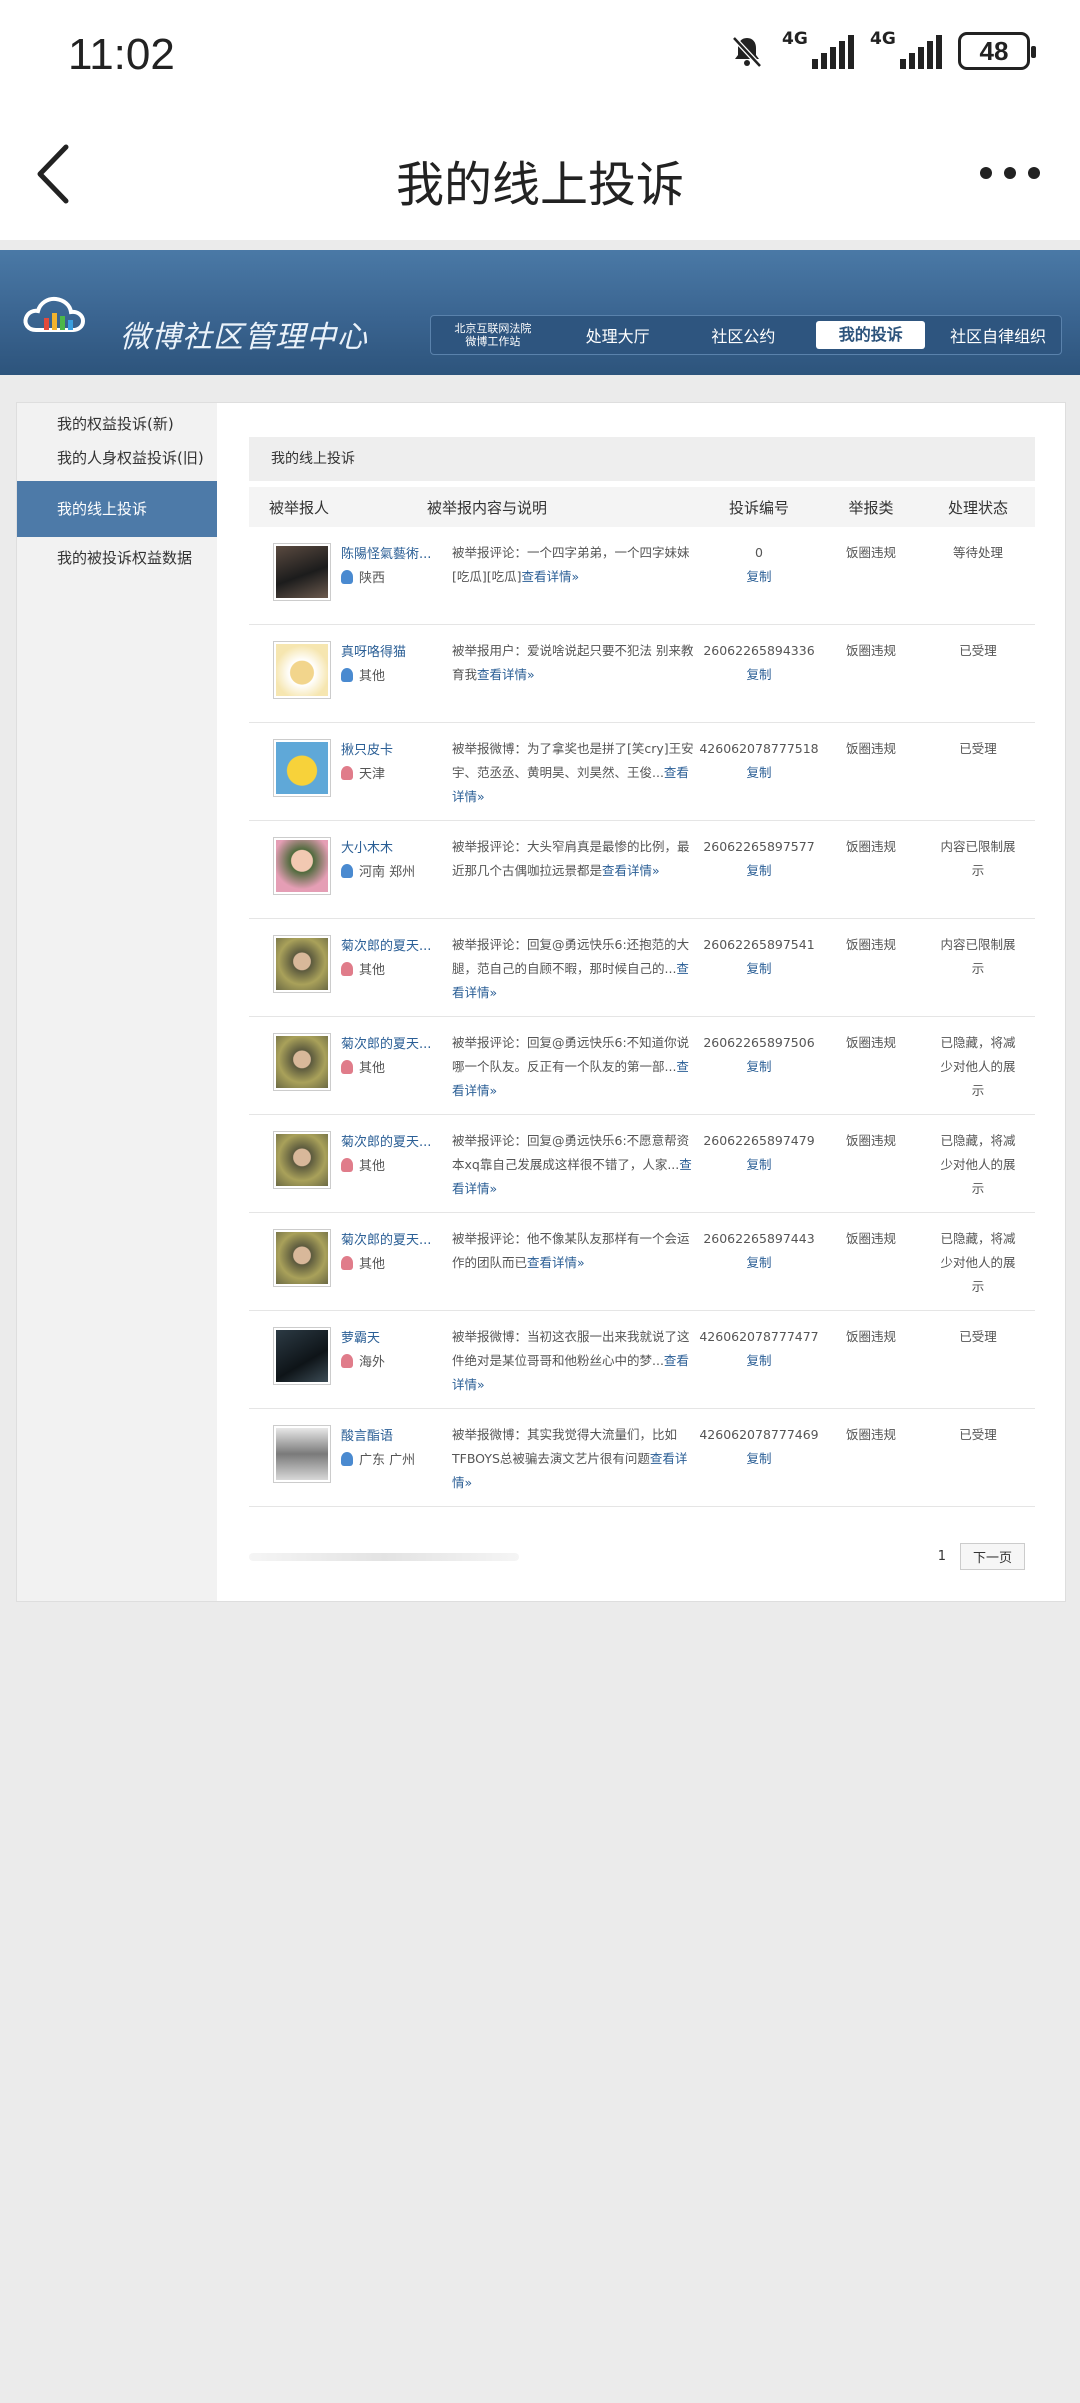 The image size is (1080, 2403). What do you see at coordinates (391, 748) in the screenshot?
I see `reported-user-name: 揪只皮卡` at bounding box center [391, 748].